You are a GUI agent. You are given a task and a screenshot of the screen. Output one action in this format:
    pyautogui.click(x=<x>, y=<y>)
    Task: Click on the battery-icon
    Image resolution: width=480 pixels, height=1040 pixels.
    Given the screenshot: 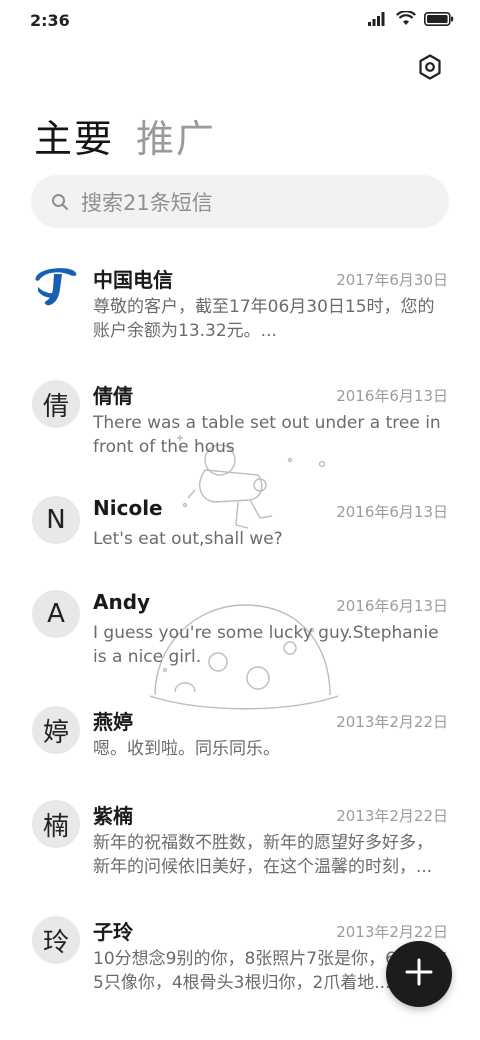 What is the action you would take?
    pyautogui.click(x=439, y=20)
    